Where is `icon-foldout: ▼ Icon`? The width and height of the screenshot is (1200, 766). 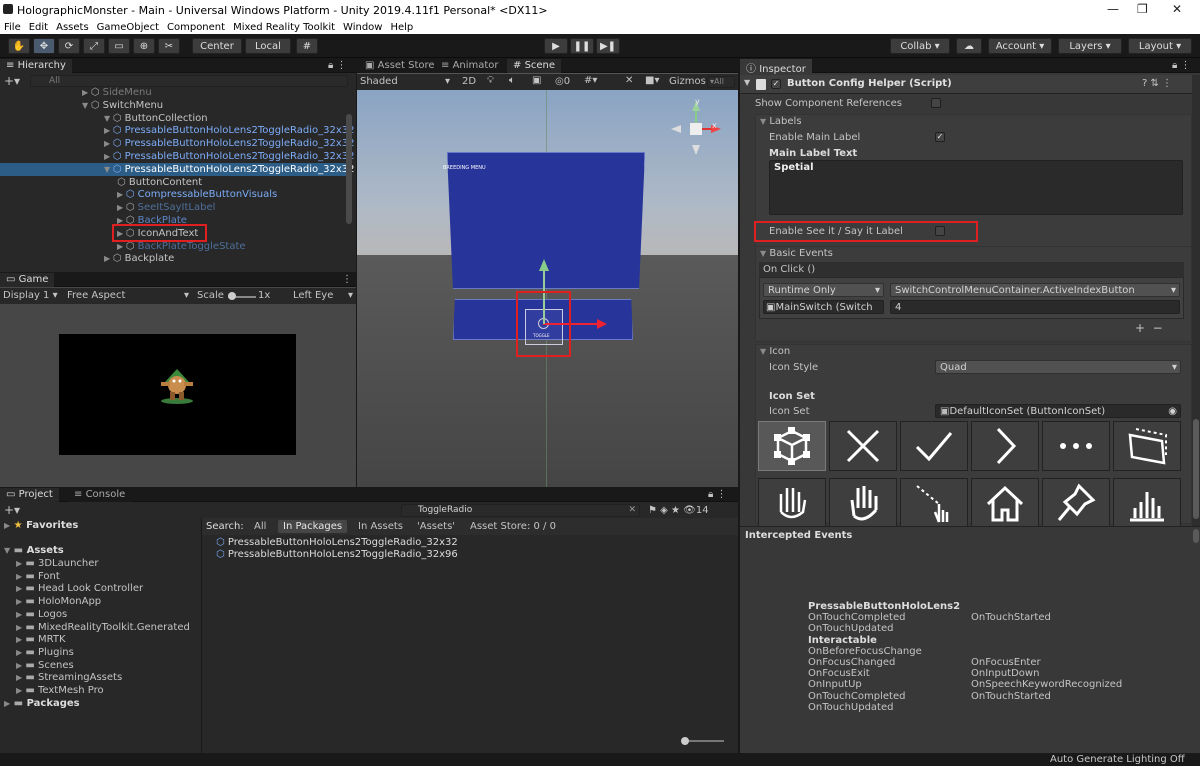 icon-foldout: ▼ Icon is located at coordinates (775, 351).